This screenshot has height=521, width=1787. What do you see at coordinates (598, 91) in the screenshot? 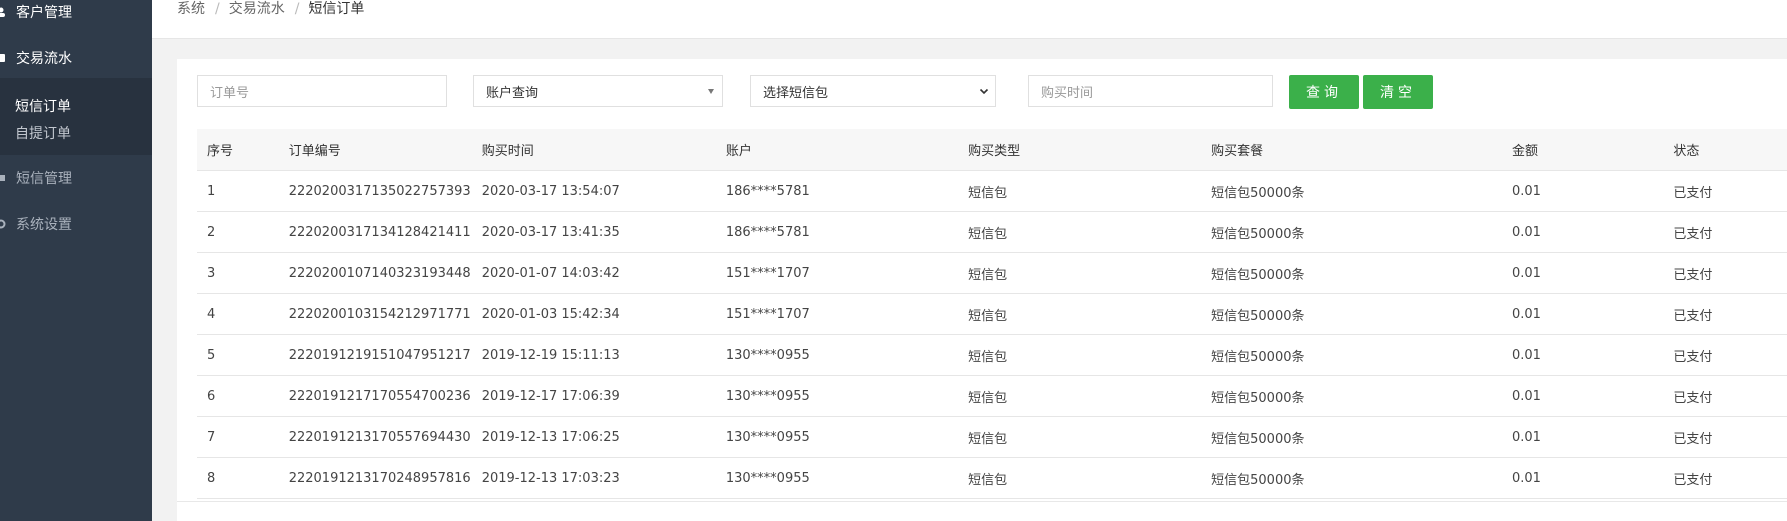
I see `account-select: 账户查询` at bounding box center [598, 91].